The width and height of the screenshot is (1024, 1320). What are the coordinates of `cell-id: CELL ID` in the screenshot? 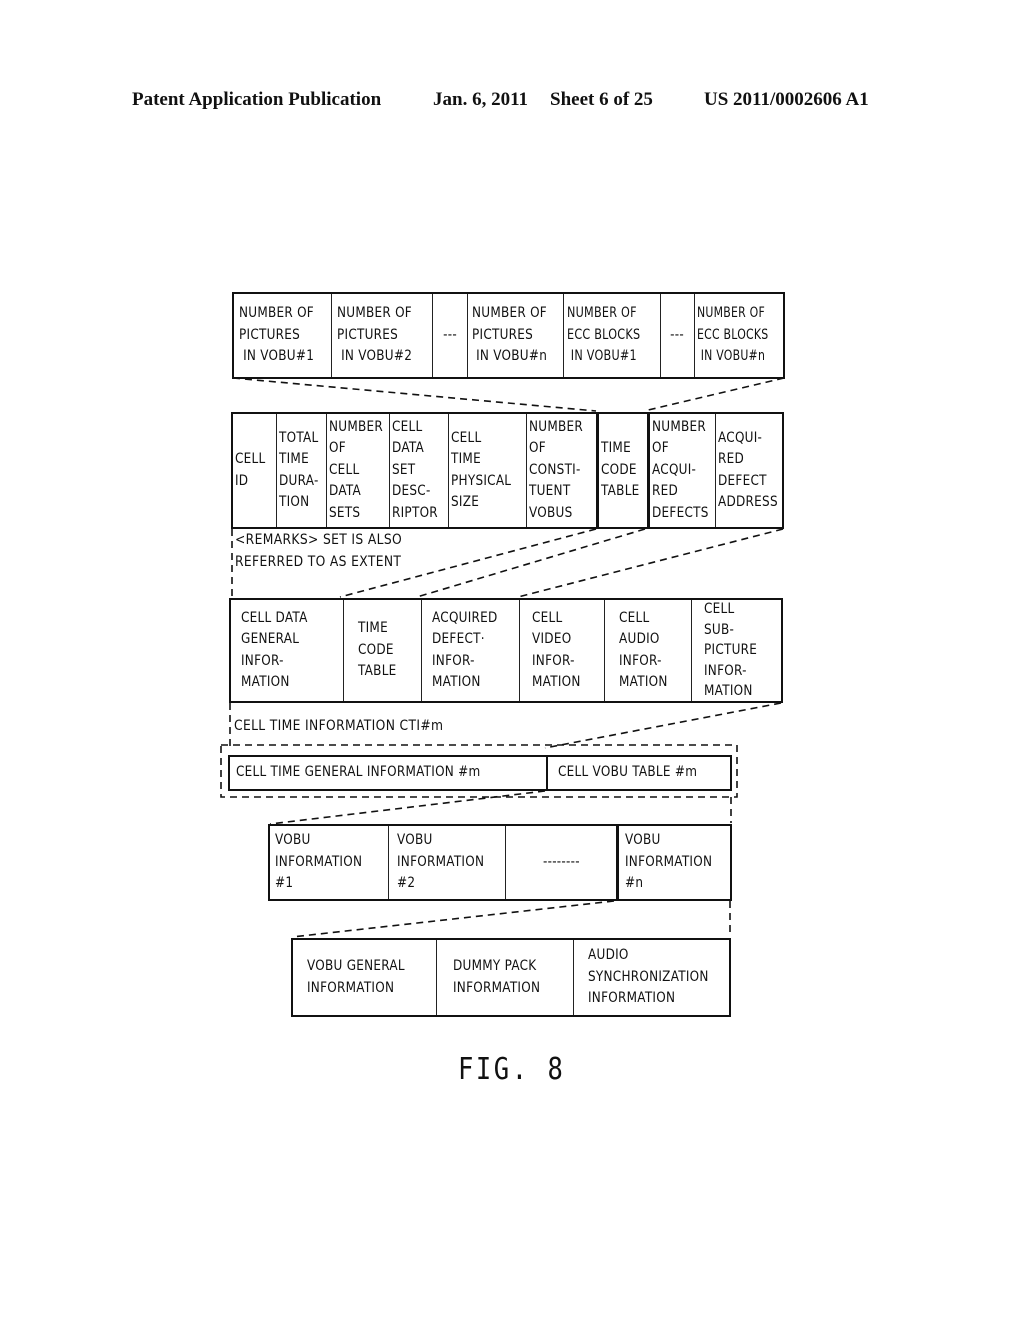 It's located at (254, 470).